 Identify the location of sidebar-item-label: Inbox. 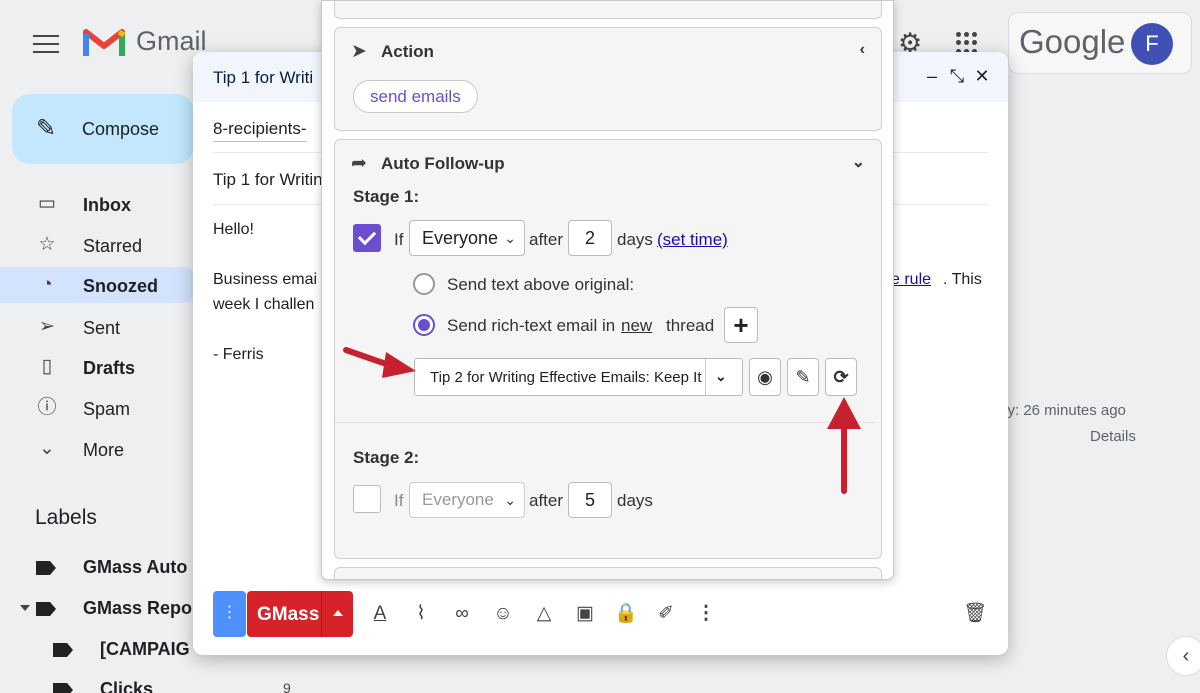
(107, 205).